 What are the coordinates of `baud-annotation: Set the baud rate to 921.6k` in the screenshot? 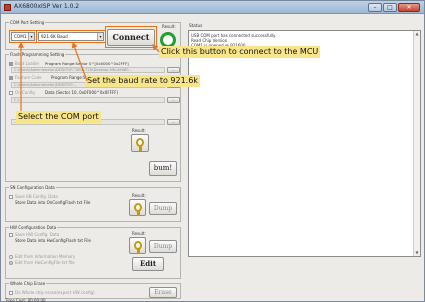 It's located at (142, 81).